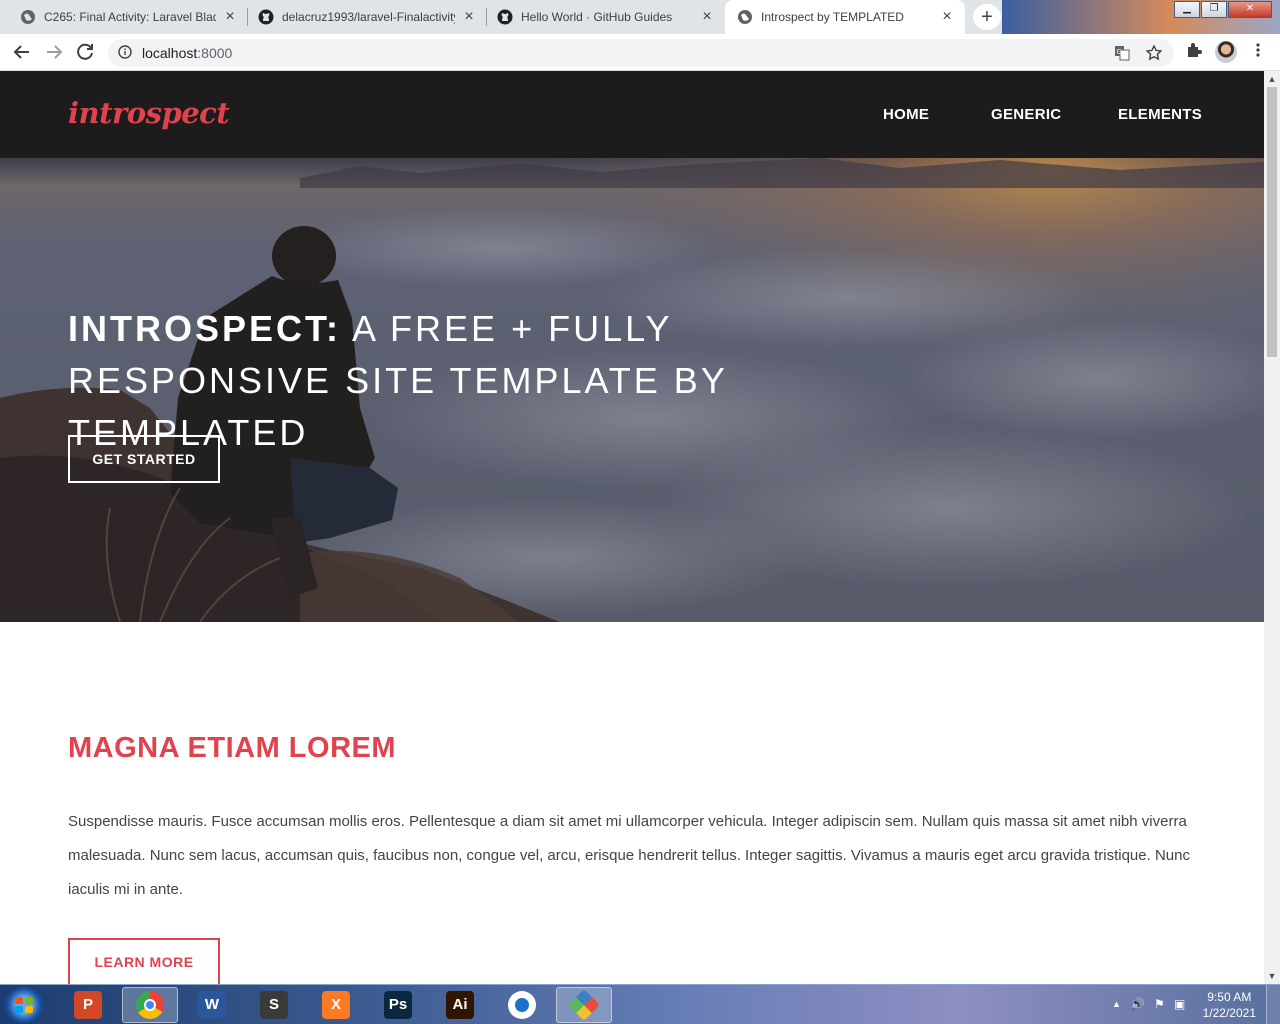  What do you see at coordinates (597, 17) in the screenshot?
I see `tab-title: Hello World · GitHub Guides` at bounding box center [597, 17].